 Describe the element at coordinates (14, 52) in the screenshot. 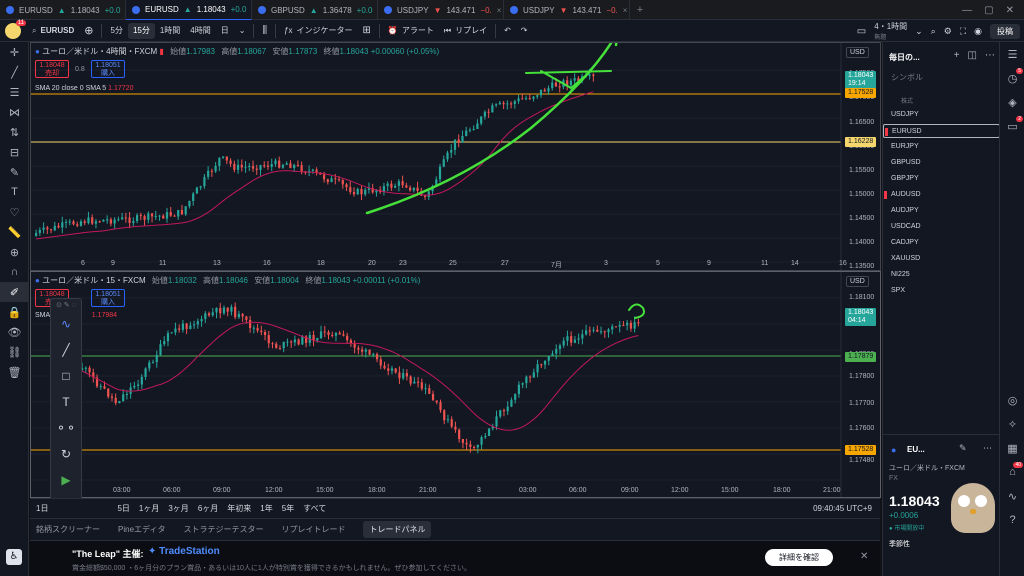

I see `crosshair-icon: ✛` at that location.